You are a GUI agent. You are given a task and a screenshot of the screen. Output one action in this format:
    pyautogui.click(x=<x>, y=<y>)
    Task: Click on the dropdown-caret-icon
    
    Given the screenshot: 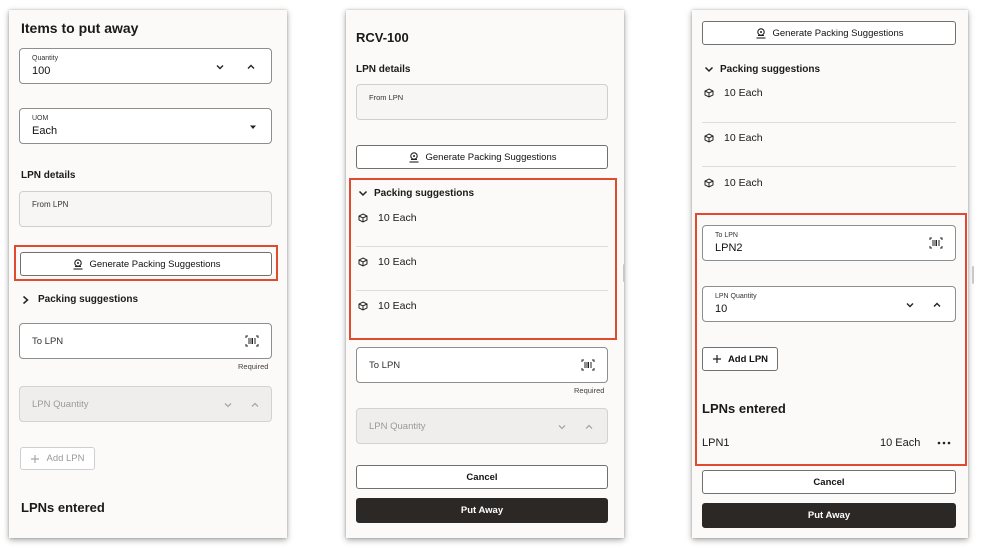 What is the action you would take?
    pyautogui.click(x=253, y=127)
    